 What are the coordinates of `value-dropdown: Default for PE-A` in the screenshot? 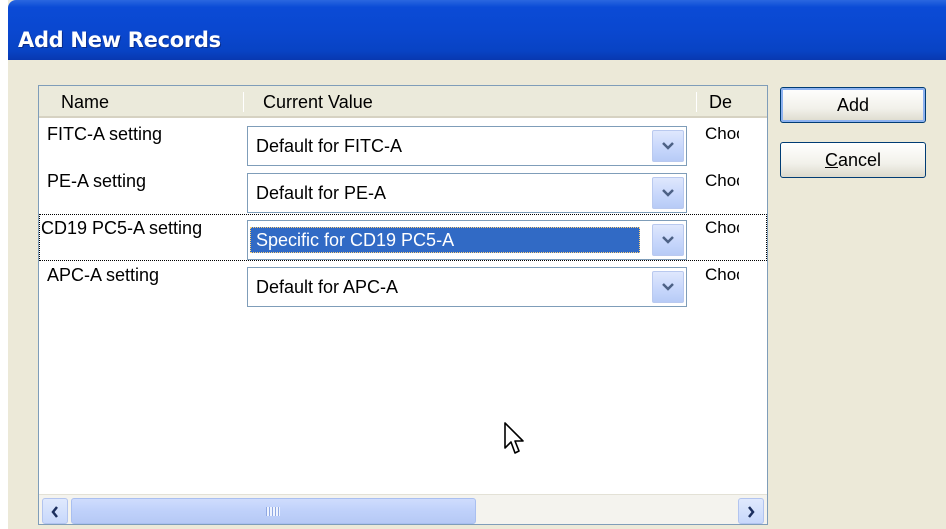 It's located at (467, 193).